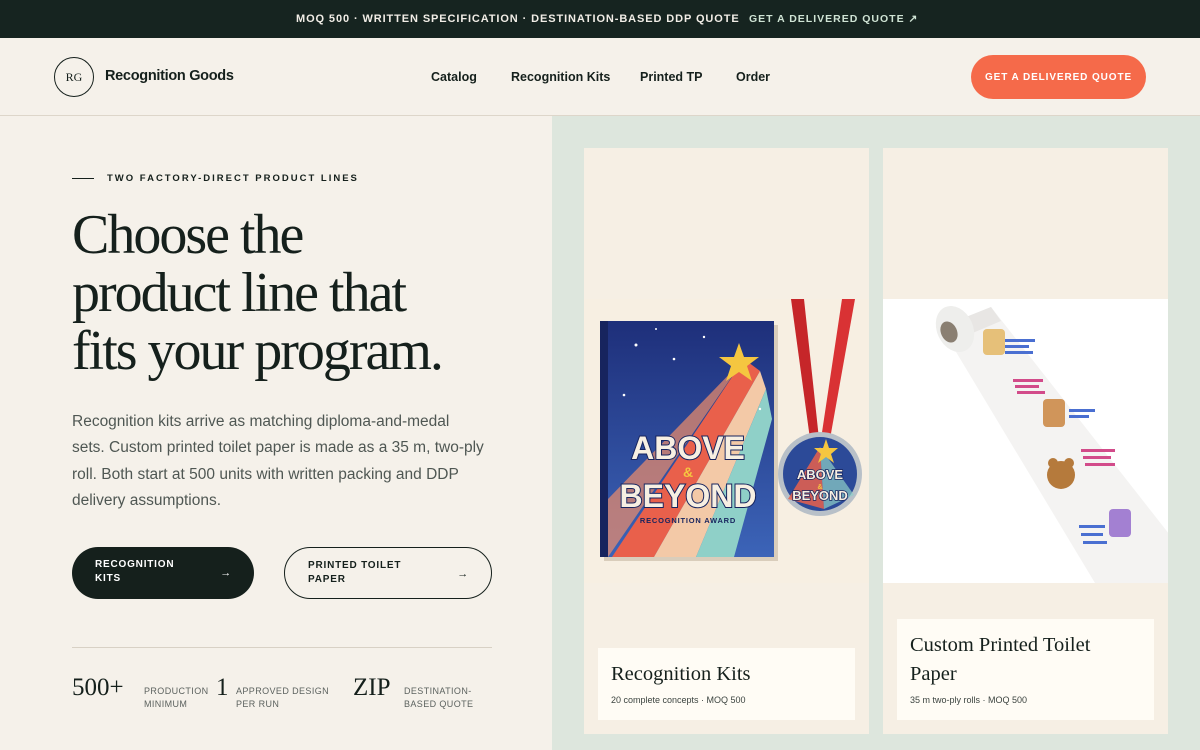 The width and height of the screenshot is (1200, 750). Describe the element at coordinates (74, 77) in the screenshot. I see `logo-mark: RG` at that location.